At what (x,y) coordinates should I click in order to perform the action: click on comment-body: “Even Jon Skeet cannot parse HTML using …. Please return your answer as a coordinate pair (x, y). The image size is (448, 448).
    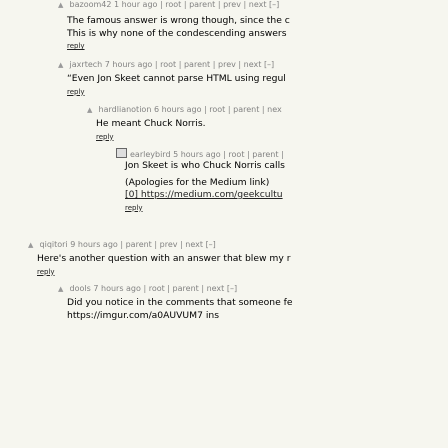
    Looking at the image, I should click on (257, 85).